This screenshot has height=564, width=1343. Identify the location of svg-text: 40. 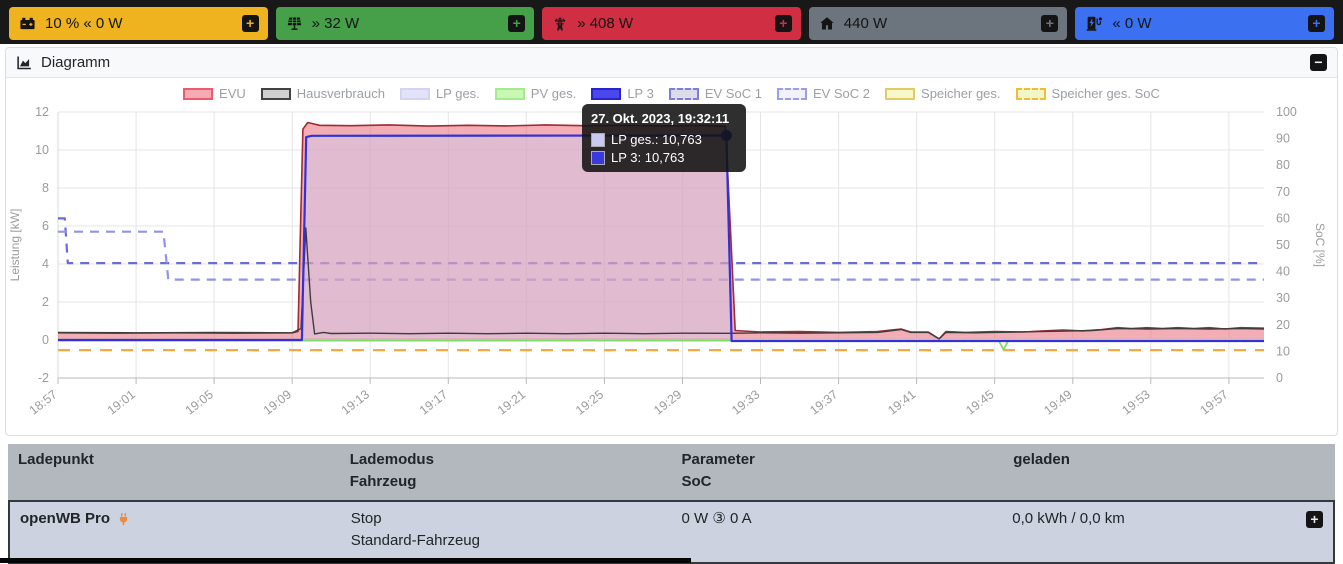
(1283, 272).